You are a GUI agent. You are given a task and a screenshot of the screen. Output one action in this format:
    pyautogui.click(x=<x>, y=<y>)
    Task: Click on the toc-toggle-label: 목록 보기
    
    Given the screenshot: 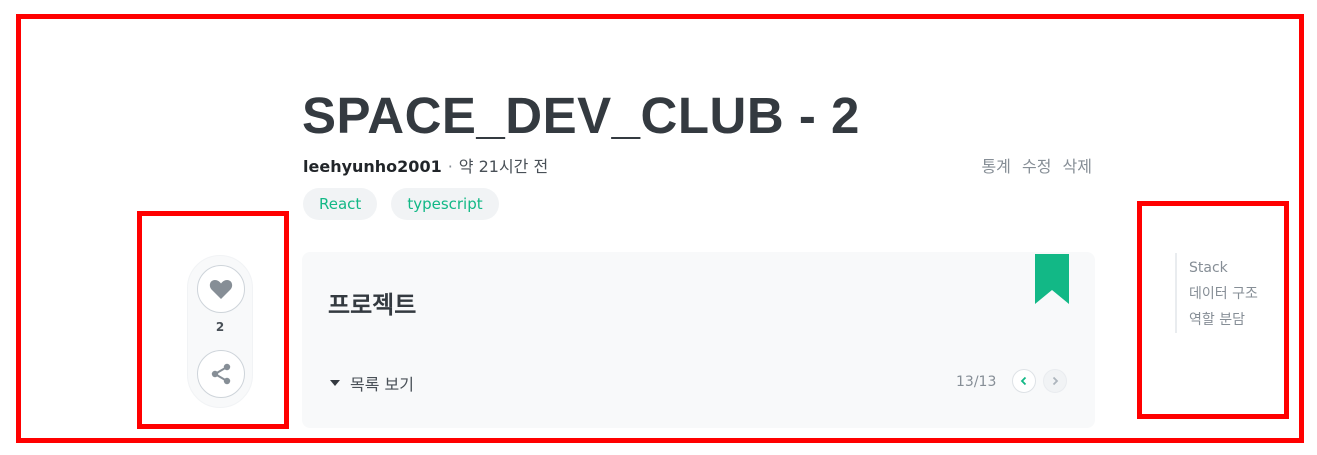 What is the action you would take?
    pyautogui.click(x=382, y=384)
    